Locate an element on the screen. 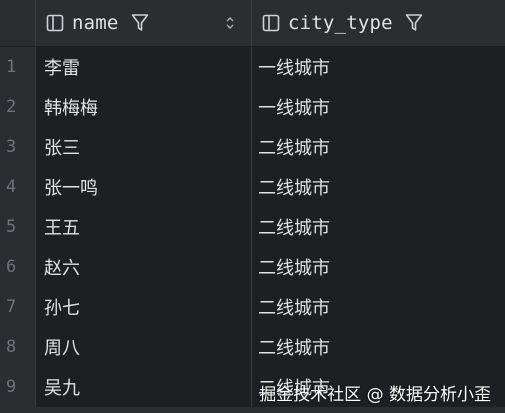 This screenshot has width=505, height=413. cell-name: 张一鸣 is located at coordinates (144, 187).